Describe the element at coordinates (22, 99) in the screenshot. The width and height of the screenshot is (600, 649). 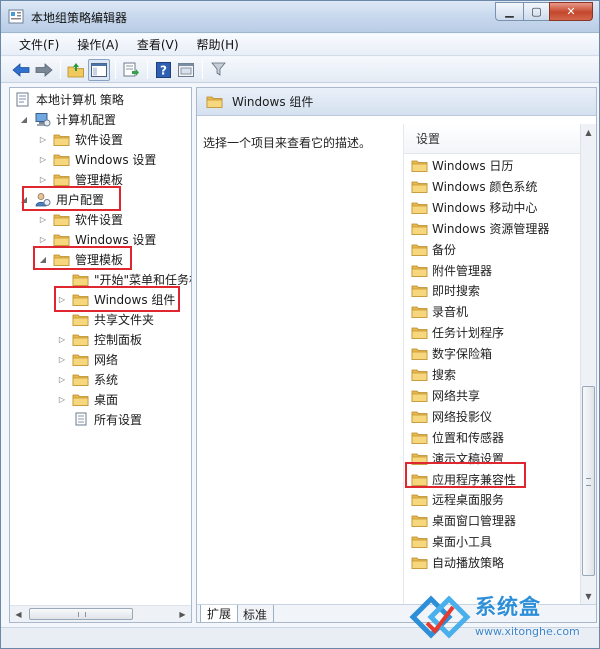
I see `policy-document-icon` at that location.